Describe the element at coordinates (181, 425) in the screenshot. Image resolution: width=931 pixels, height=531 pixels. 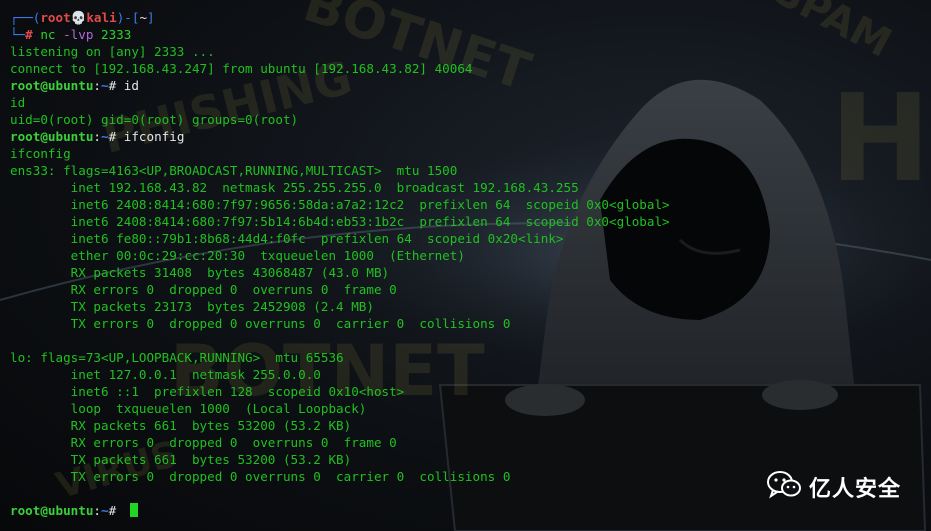
I see `terminal-text: RX packets 661 bytes 53200 (53.2 KB)` at that location.